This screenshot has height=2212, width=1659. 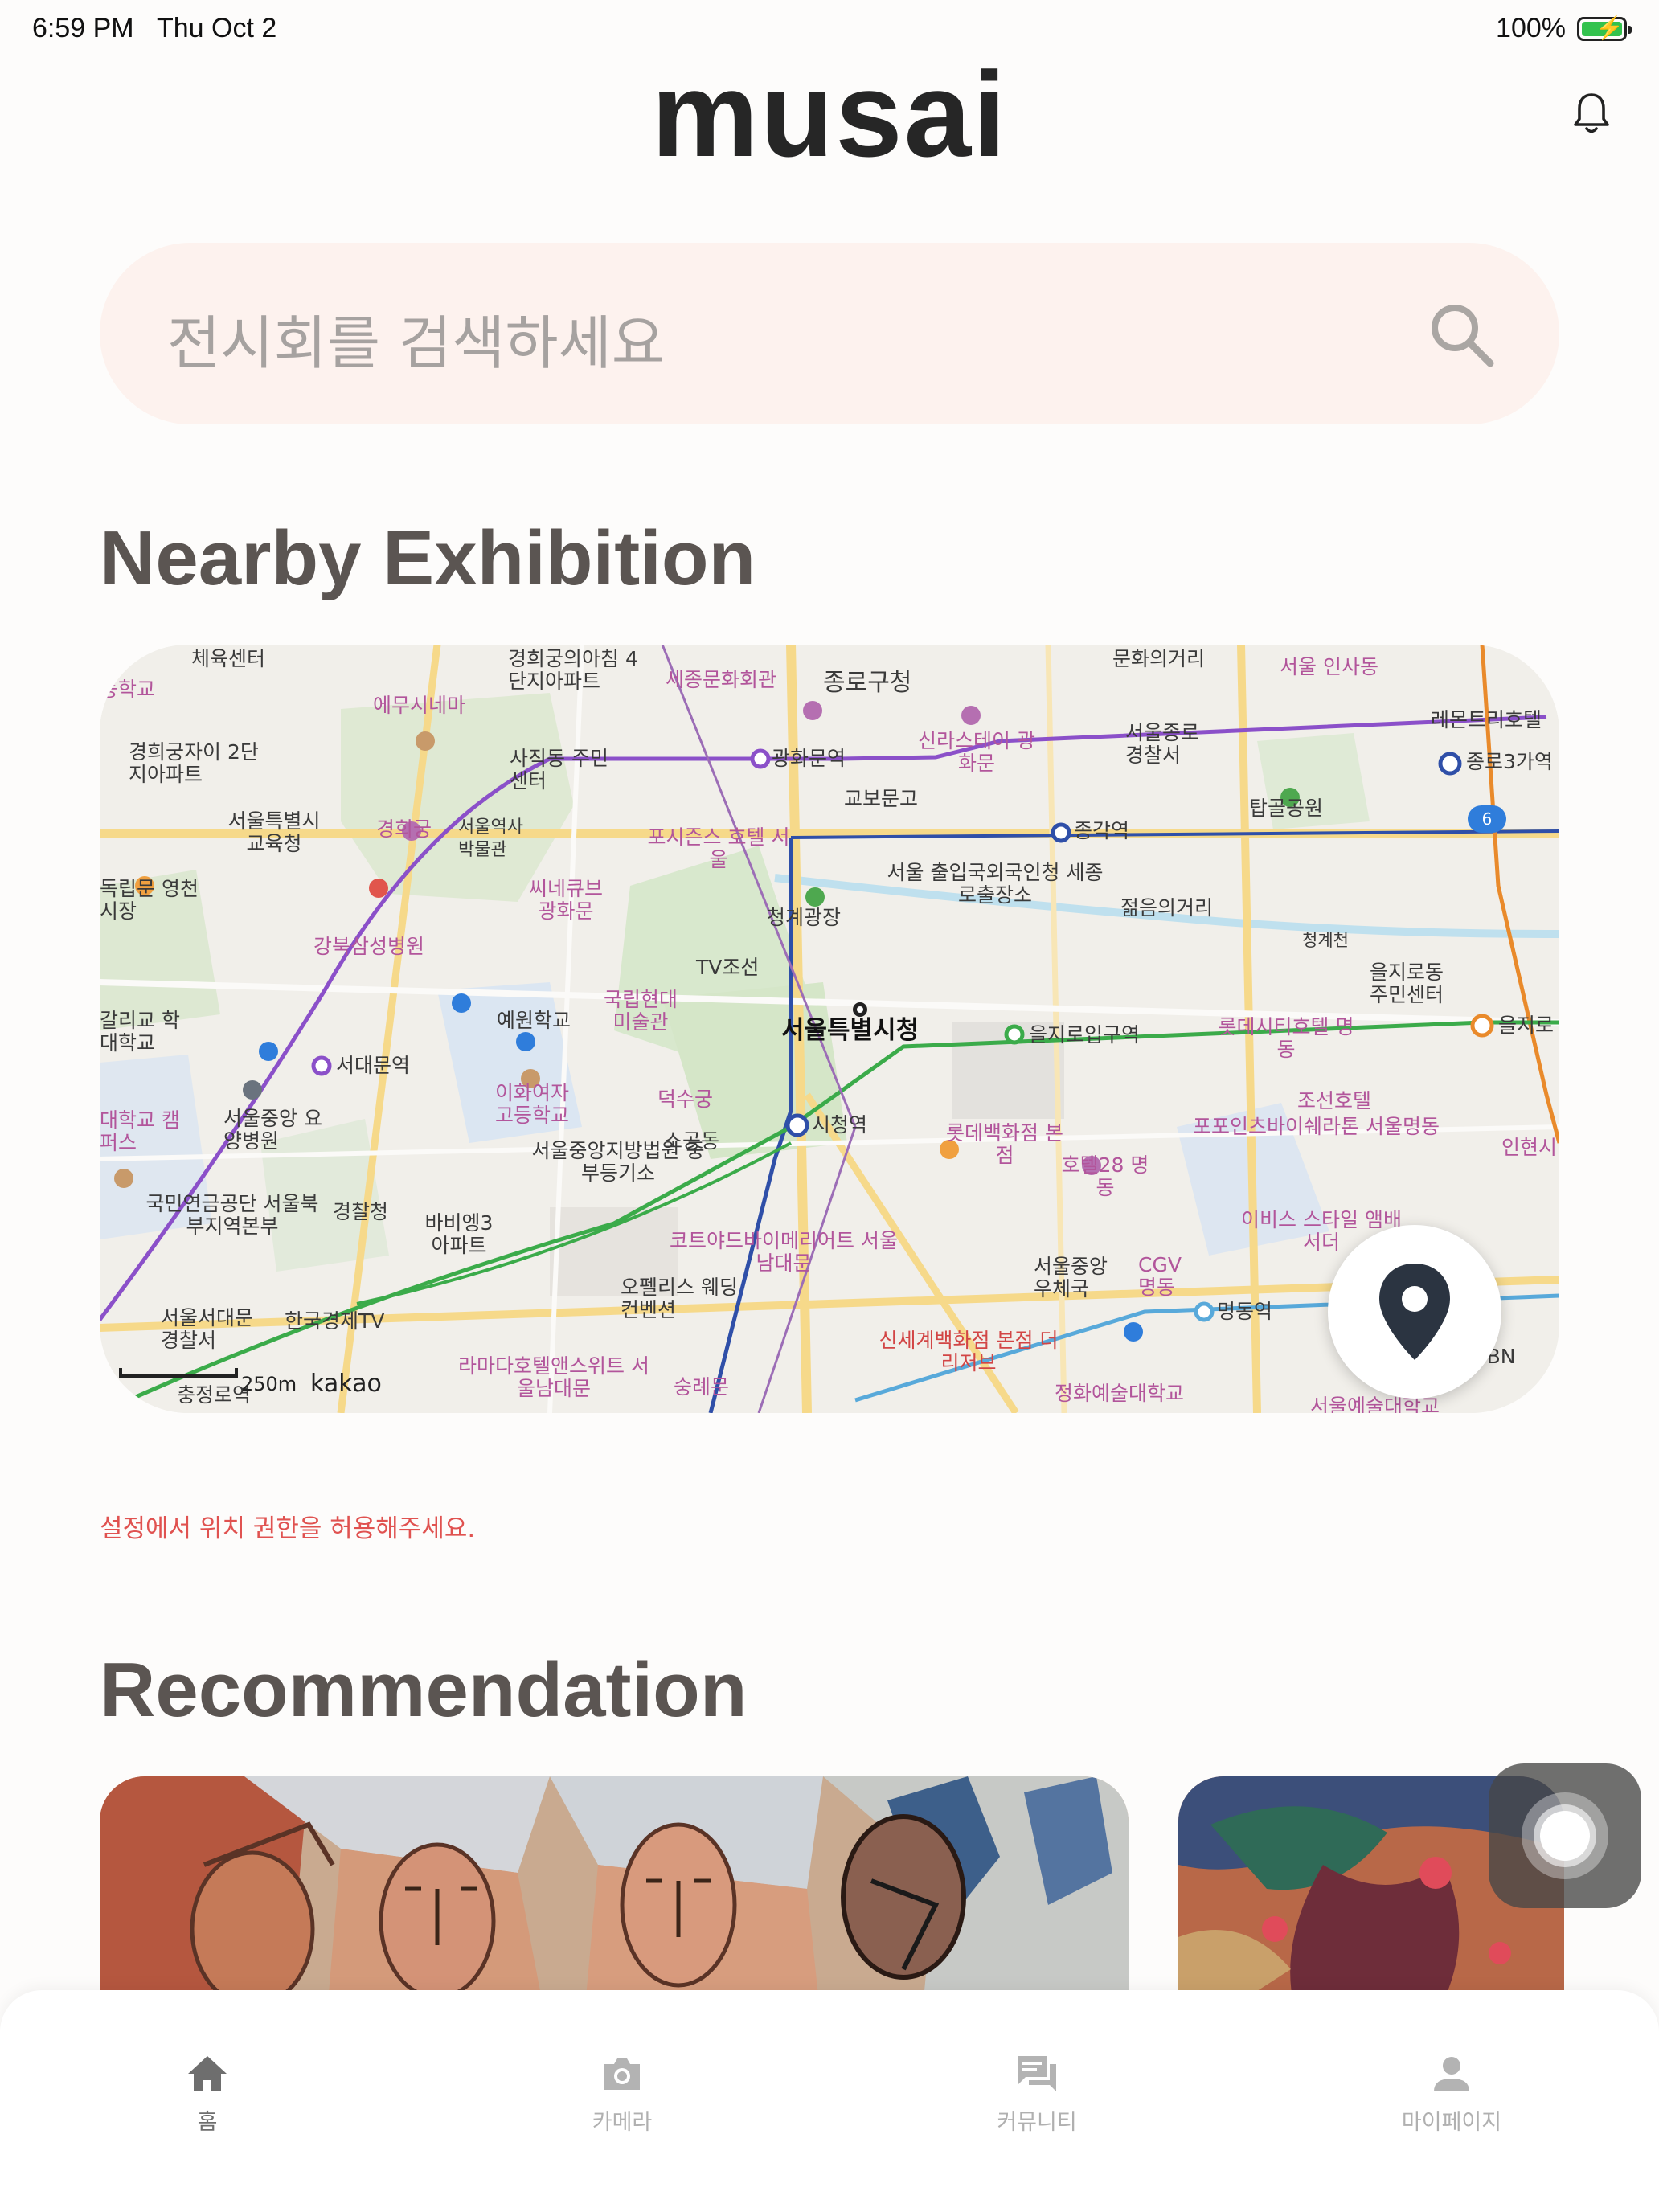 I want to click on camera-icon, so click(x=622, y=2074).